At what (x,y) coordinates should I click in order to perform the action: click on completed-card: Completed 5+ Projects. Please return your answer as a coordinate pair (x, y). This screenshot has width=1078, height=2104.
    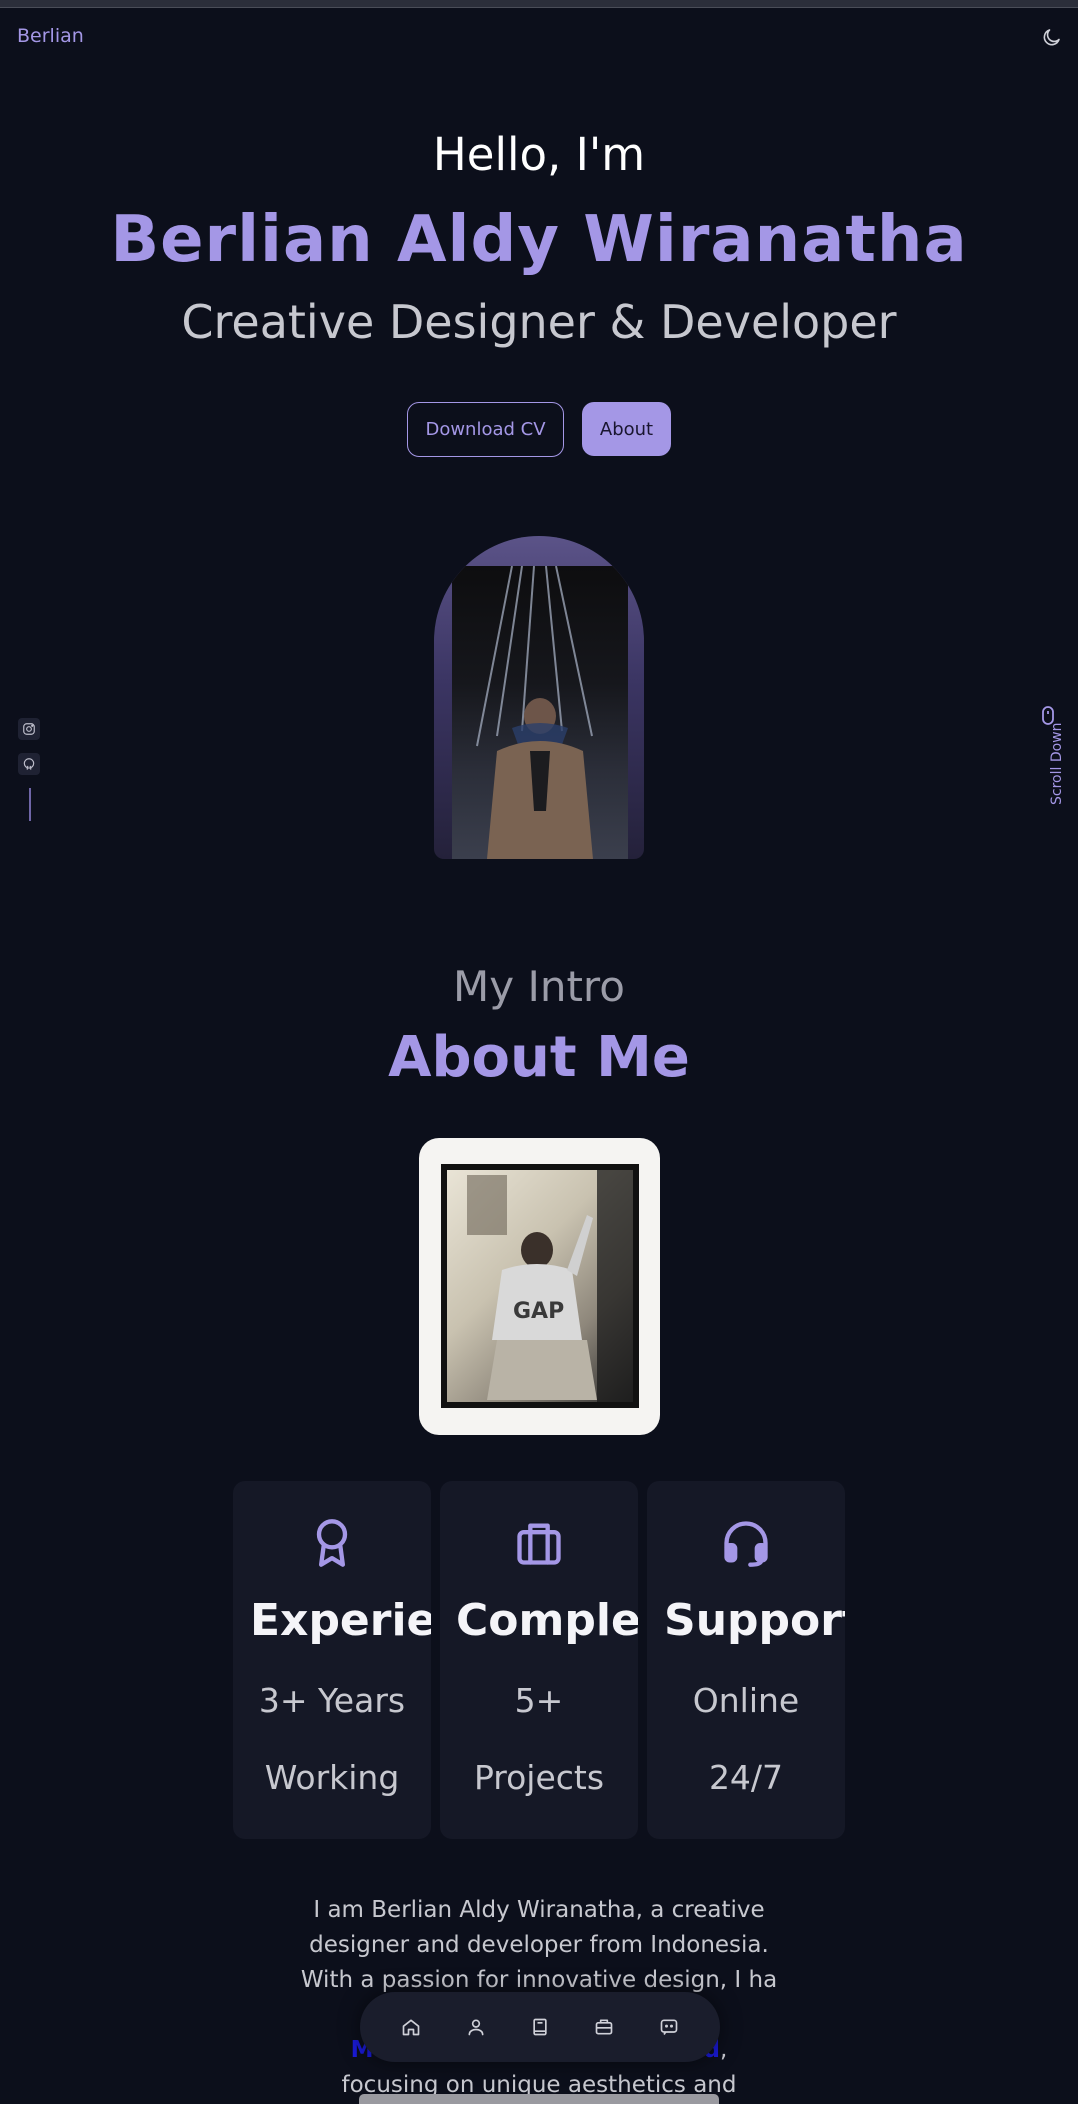
    Looking at the image, I should click on (539, 1660).